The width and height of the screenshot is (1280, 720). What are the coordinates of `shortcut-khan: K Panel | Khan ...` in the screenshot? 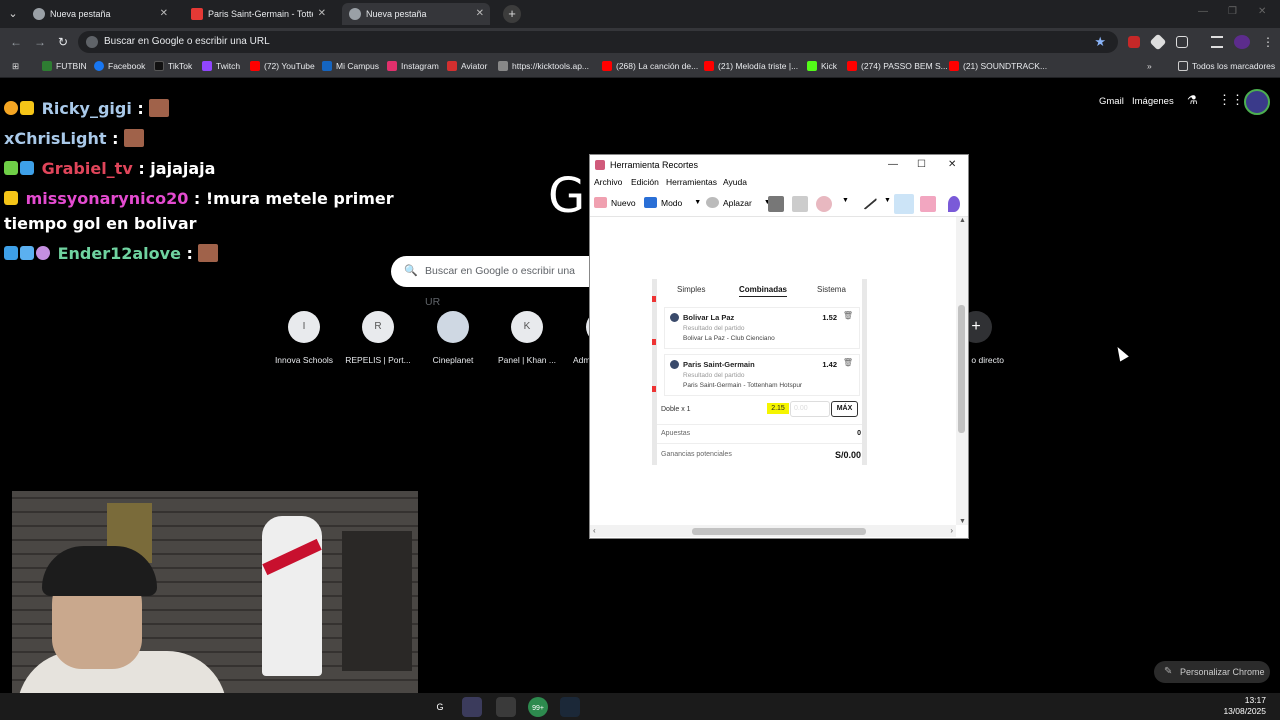 It's located at (527, 338).